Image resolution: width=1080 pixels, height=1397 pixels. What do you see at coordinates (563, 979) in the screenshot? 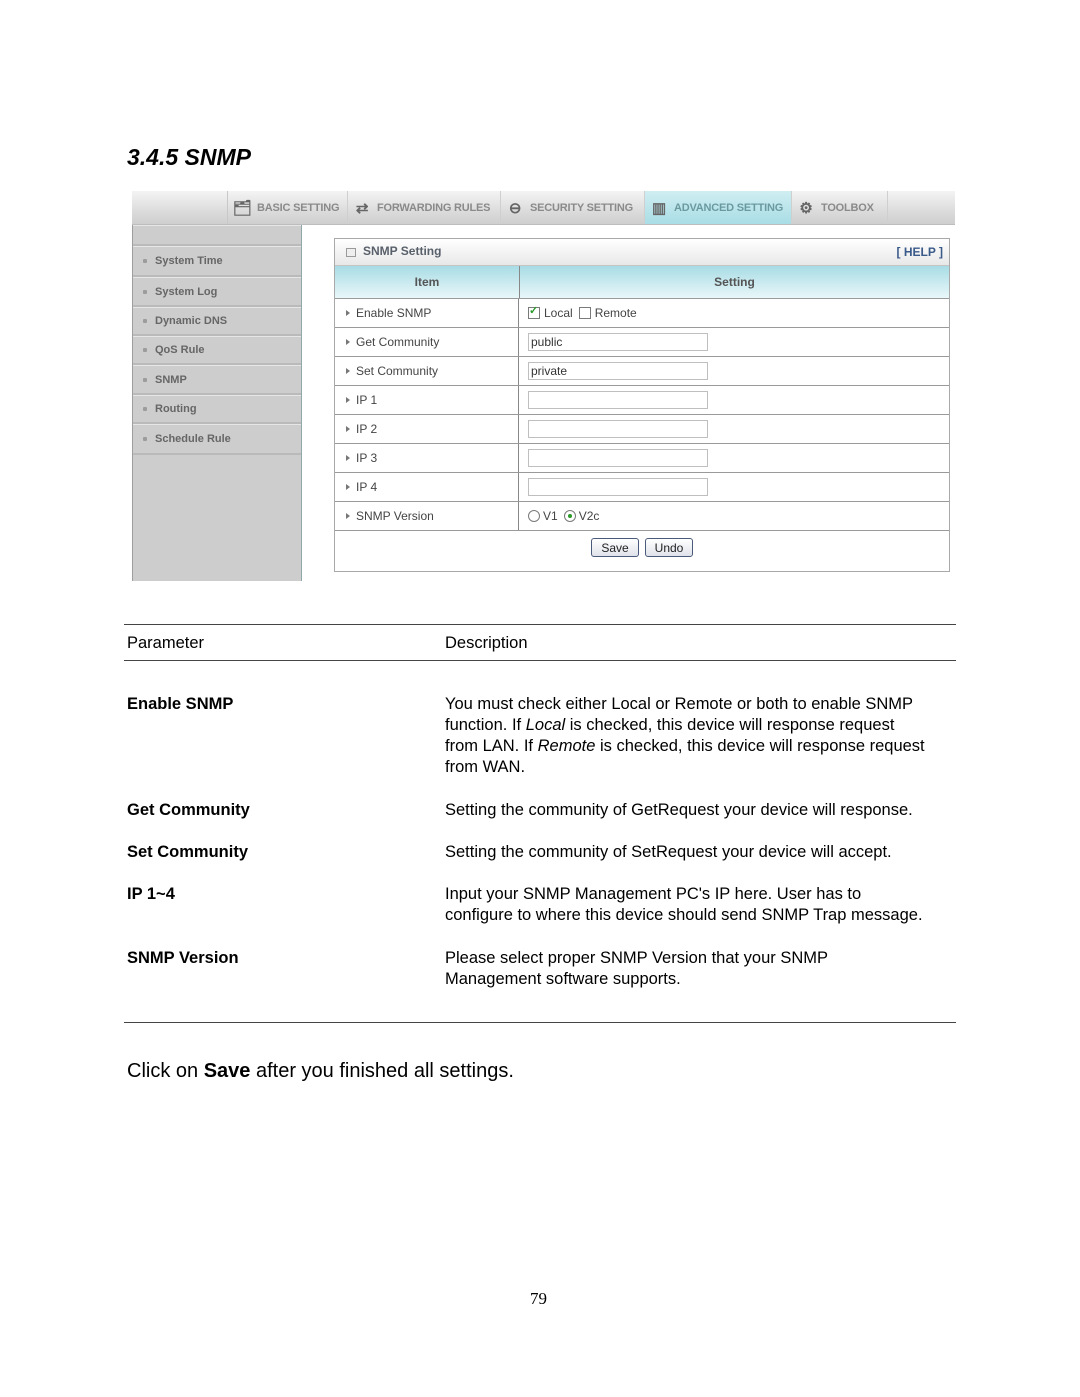
I see `desc-line: Management software supports.` at bounding box center [563, 979].